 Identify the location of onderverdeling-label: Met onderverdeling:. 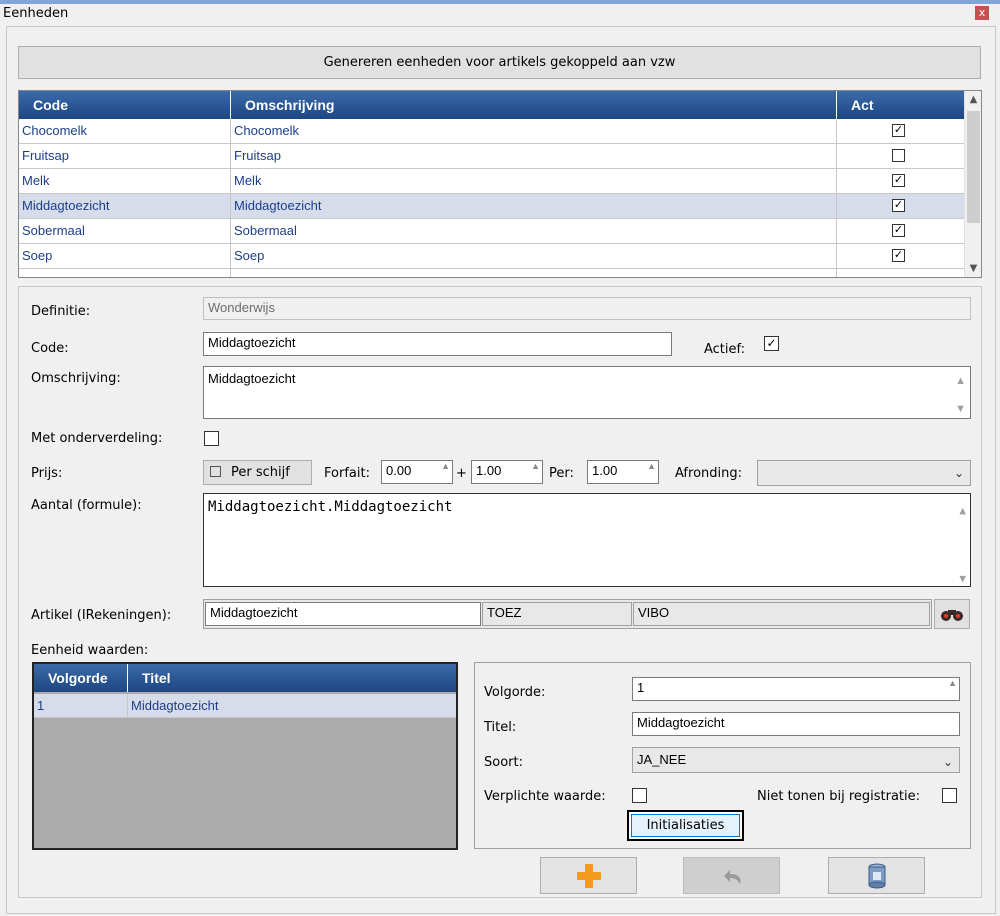
(97, 438).